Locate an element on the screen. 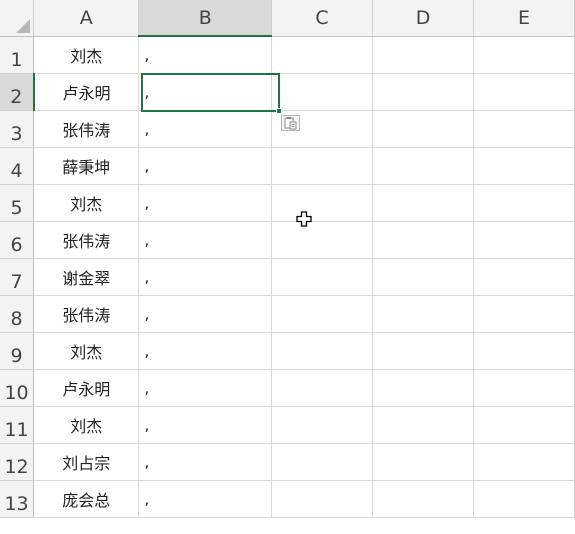  row-header: 4 is located at coordinates (17, 166).